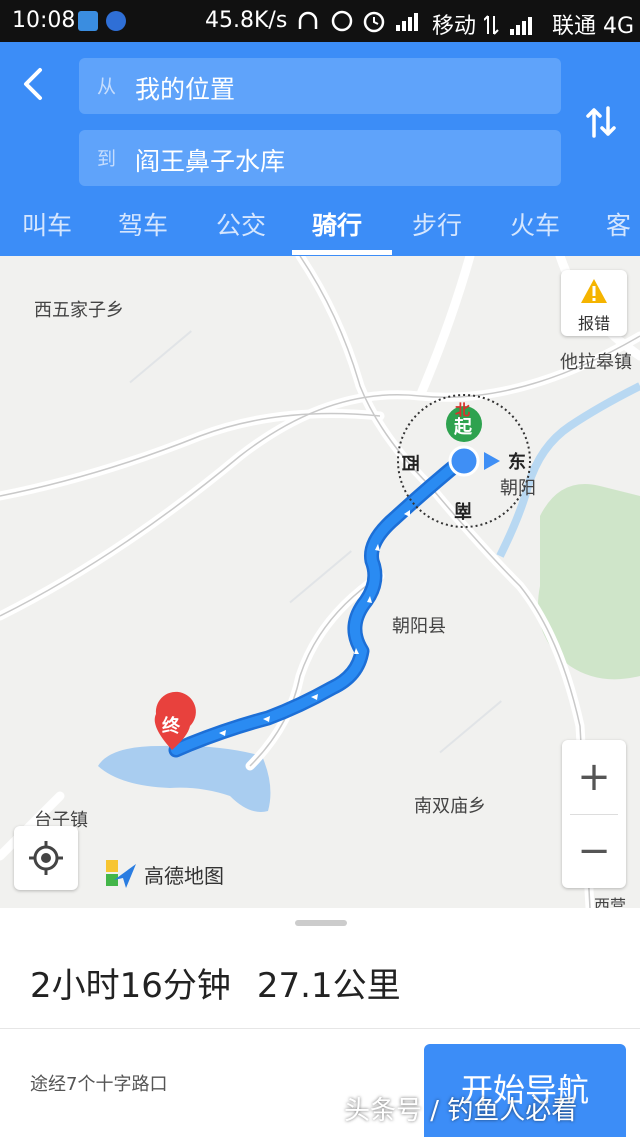 The width and height of the screenshot is (640, 1137). I want to click on from-field: 从 我的位置, so click(320, 86).